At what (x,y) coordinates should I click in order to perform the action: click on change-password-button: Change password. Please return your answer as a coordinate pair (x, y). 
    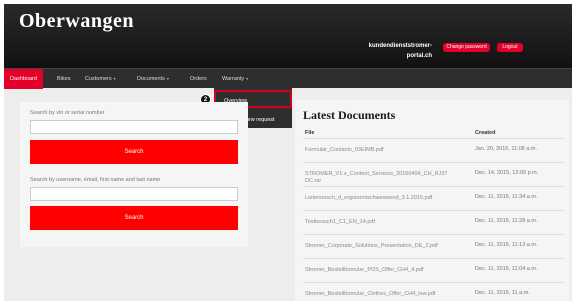
    Looking at the image, I should click on (466, 47).